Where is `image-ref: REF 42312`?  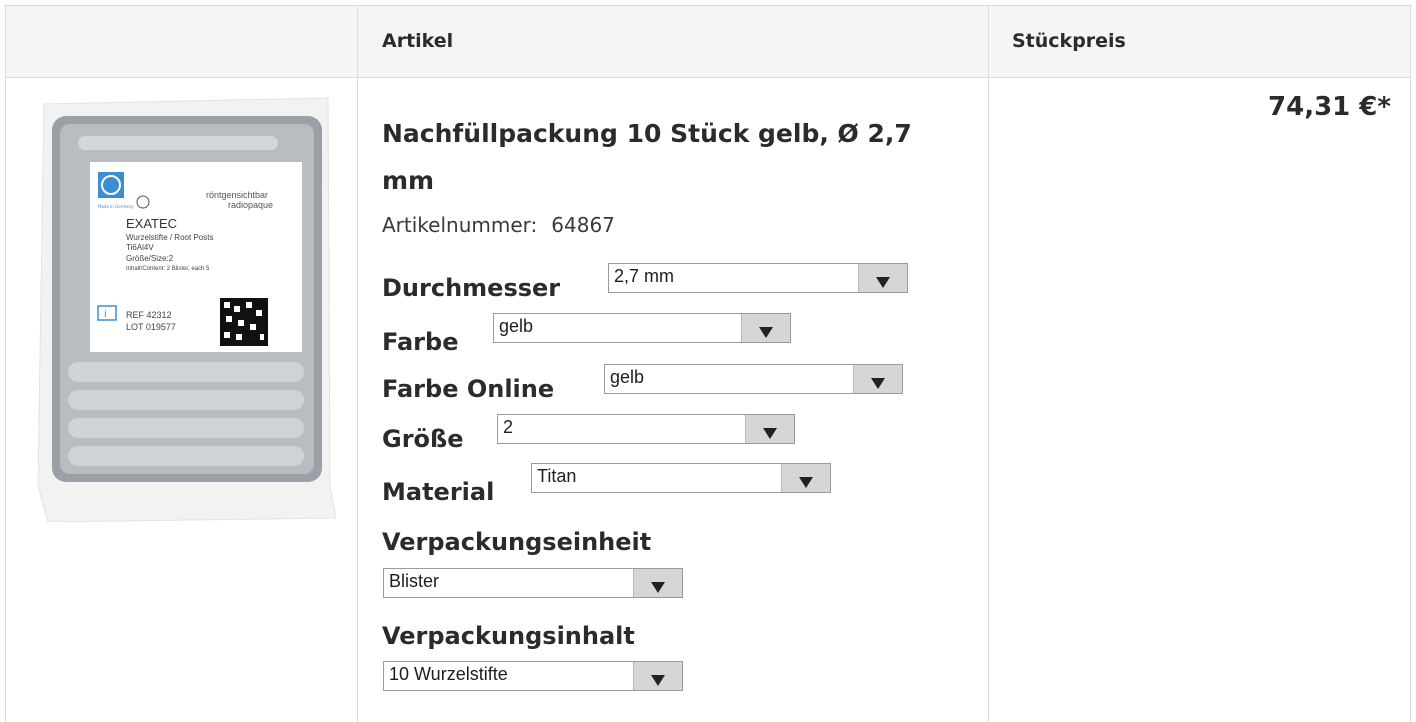 image-ref: REF 42312 is located at coordinates (149, 315).